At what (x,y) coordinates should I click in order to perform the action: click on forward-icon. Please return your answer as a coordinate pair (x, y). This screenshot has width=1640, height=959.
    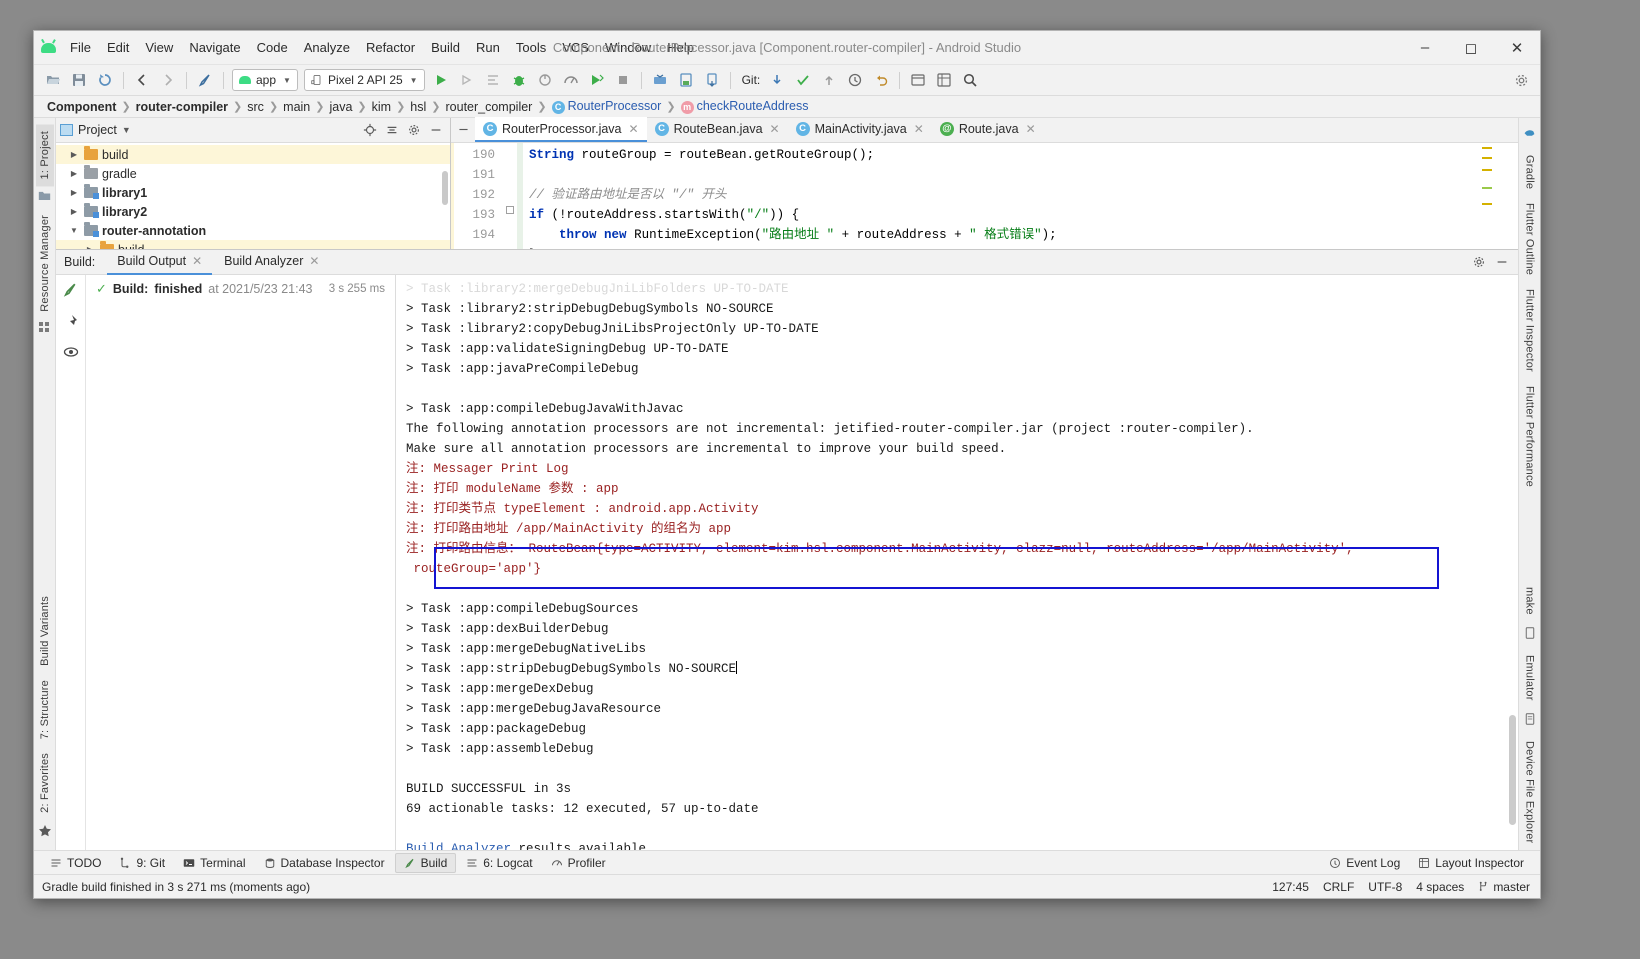
    Looking at the image, I should click on (168, 80).